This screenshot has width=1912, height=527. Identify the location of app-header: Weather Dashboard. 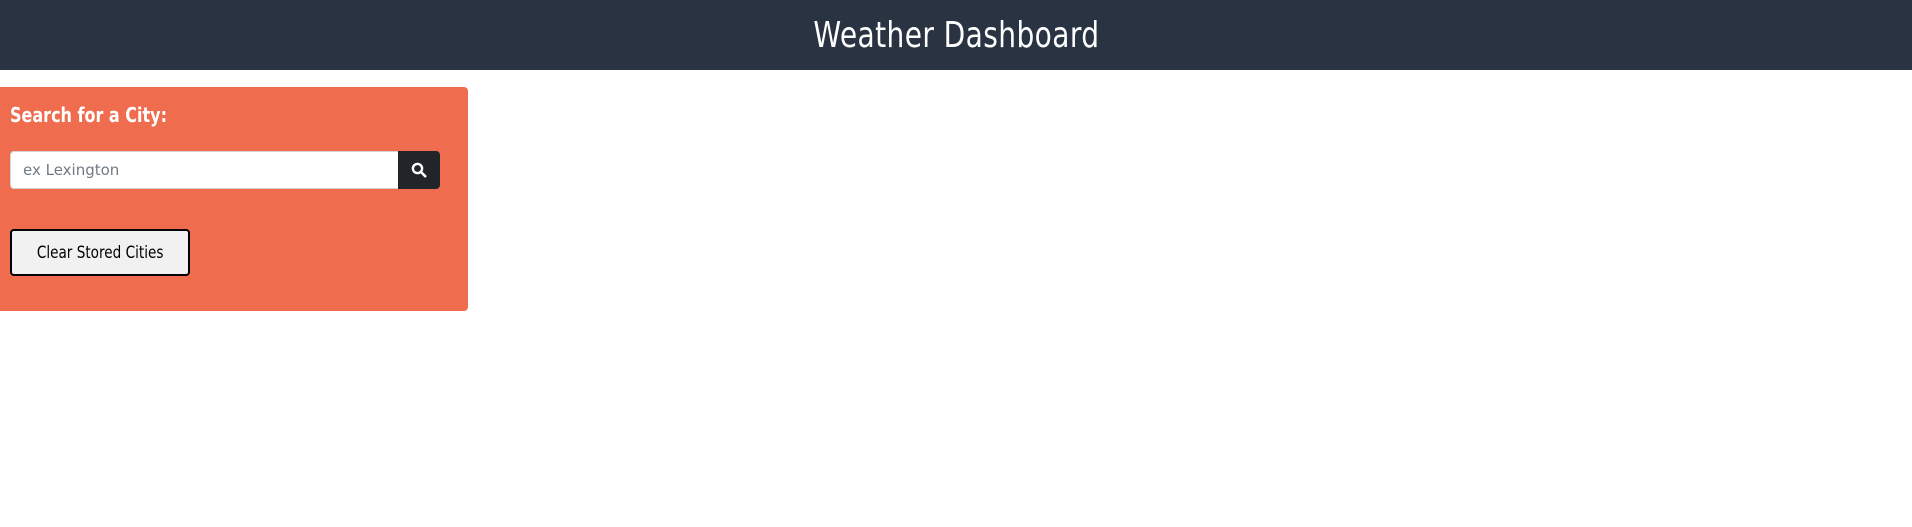
(956, 35).